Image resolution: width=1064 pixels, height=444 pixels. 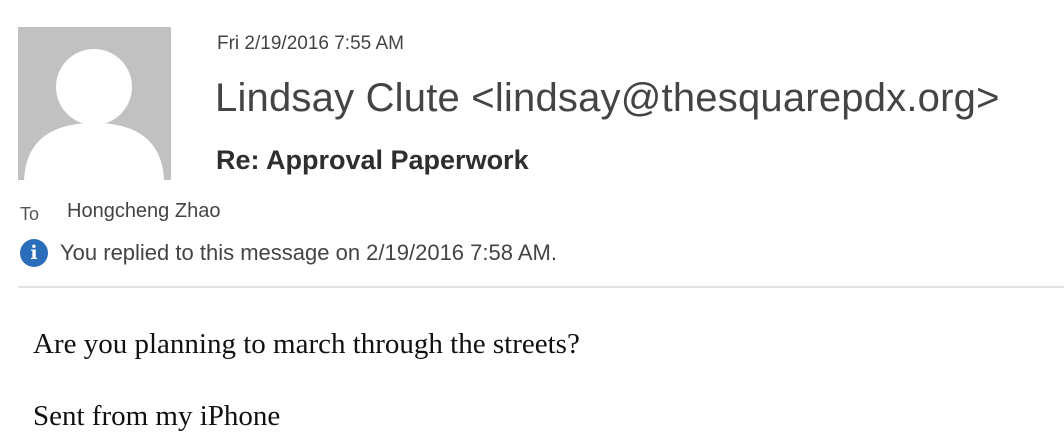 What do you see at coordinates (607, 98) in the screenshot?
I see `sender-name: Lindsay Clute <lindsay@thesquarepdx.org>` at bounding box center [607, 98].